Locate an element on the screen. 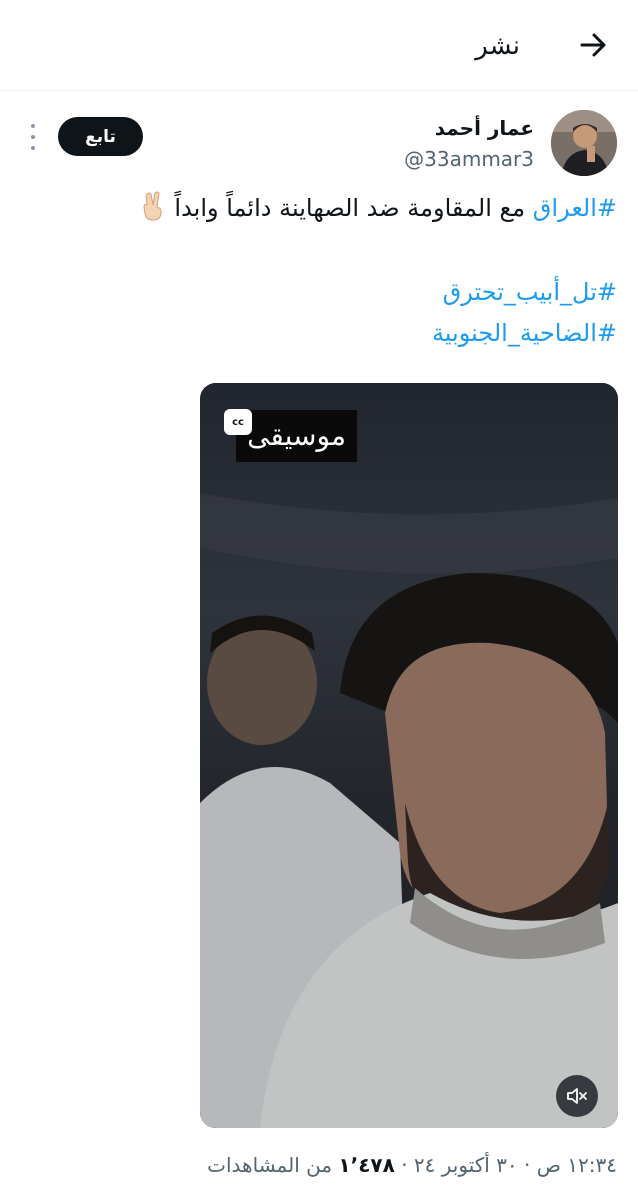 This screenshot has width=638, height=1200. muted-speaker-icon is located at coordinates (577, 1096).